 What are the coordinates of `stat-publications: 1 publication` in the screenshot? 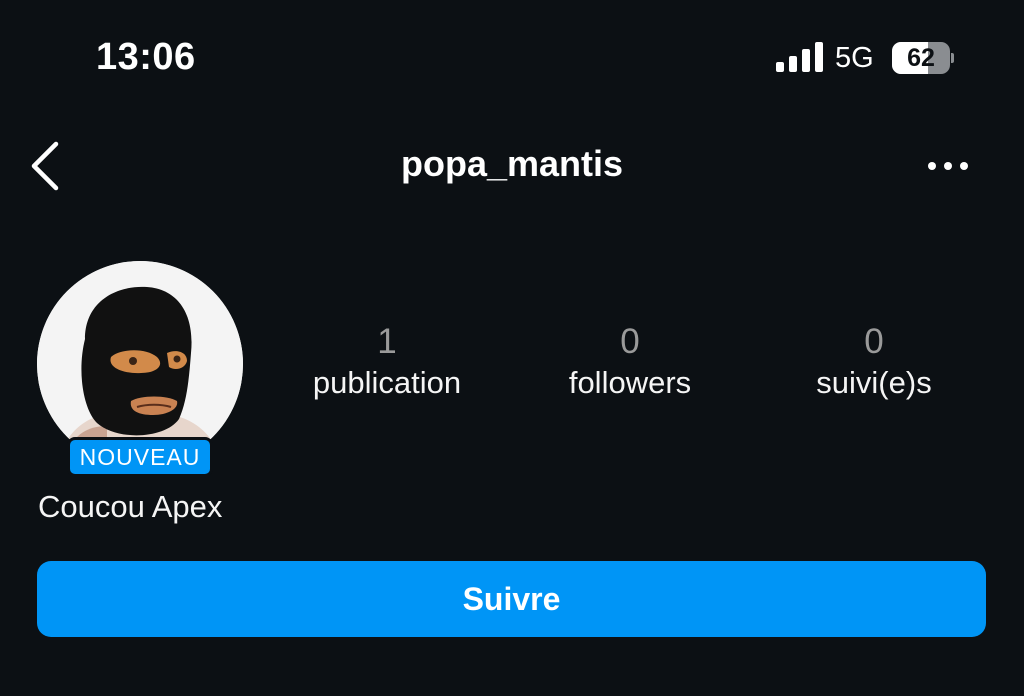 It's located at (387, 363).